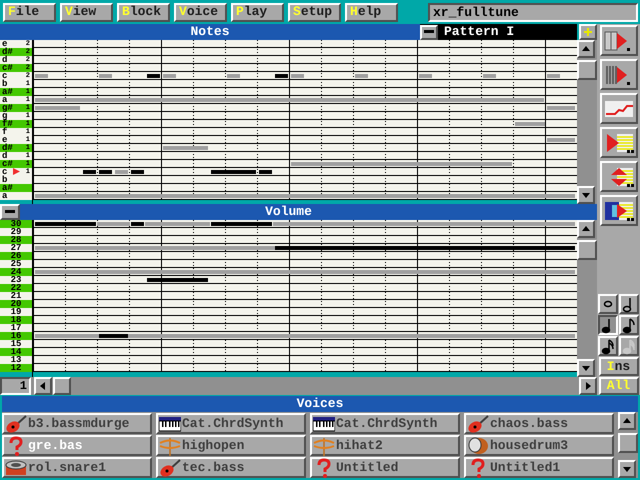 This screenshot has width=640, height=480. What do you see at coordinates (533, 12) in the screenshot?
I see `title-field: xr_fulltune` at bounding box center [533, 12].